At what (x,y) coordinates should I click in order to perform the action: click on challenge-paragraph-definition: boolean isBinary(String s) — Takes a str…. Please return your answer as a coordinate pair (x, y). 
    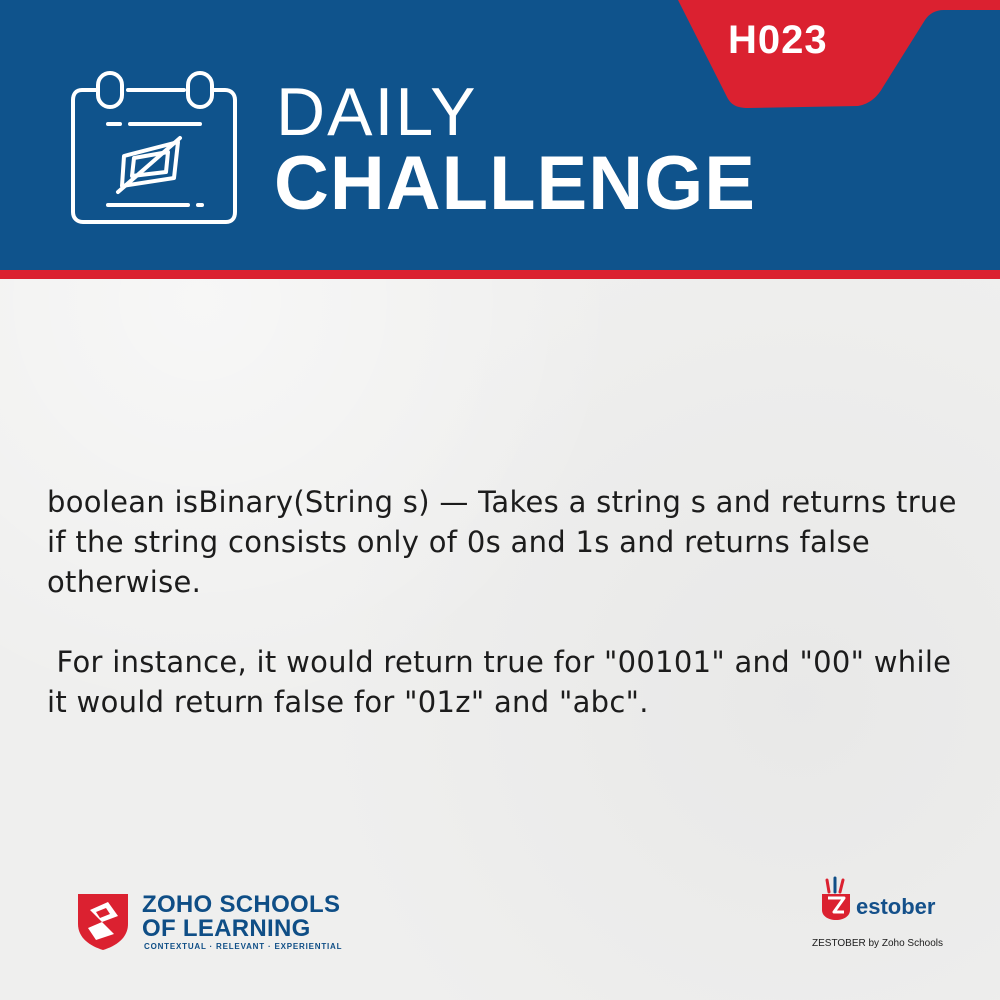
    Looking at the image, I should click on (502, 542).